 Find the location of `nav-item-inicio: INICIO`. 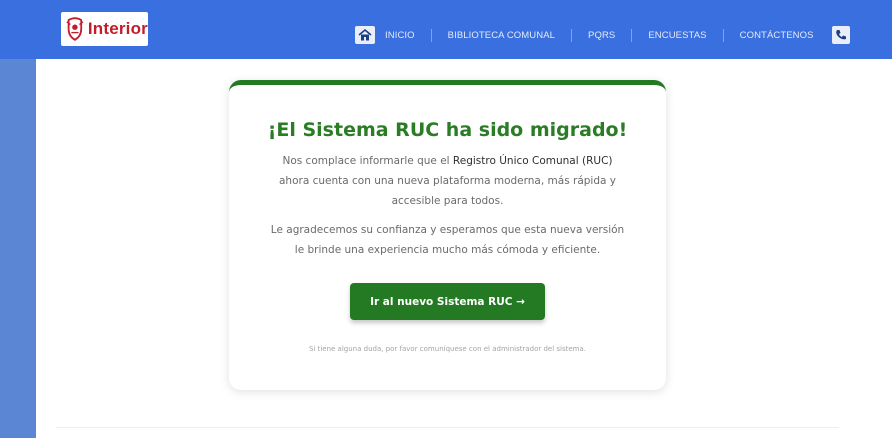

nav-item-inicio: INICIO is located at coordinates (400, 35).